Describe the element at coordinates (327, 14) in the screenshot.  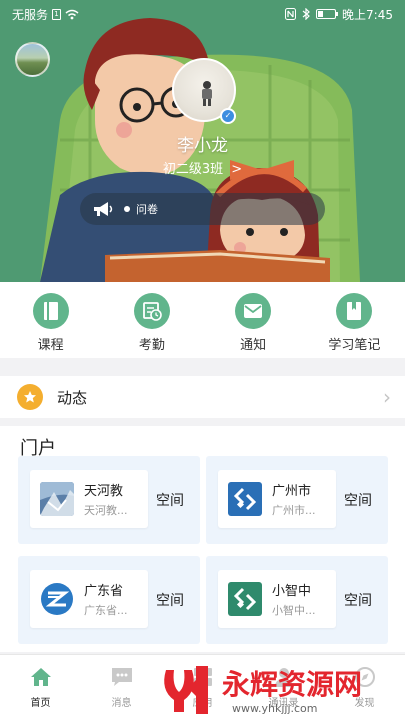
I see `battery-icon` at that location.